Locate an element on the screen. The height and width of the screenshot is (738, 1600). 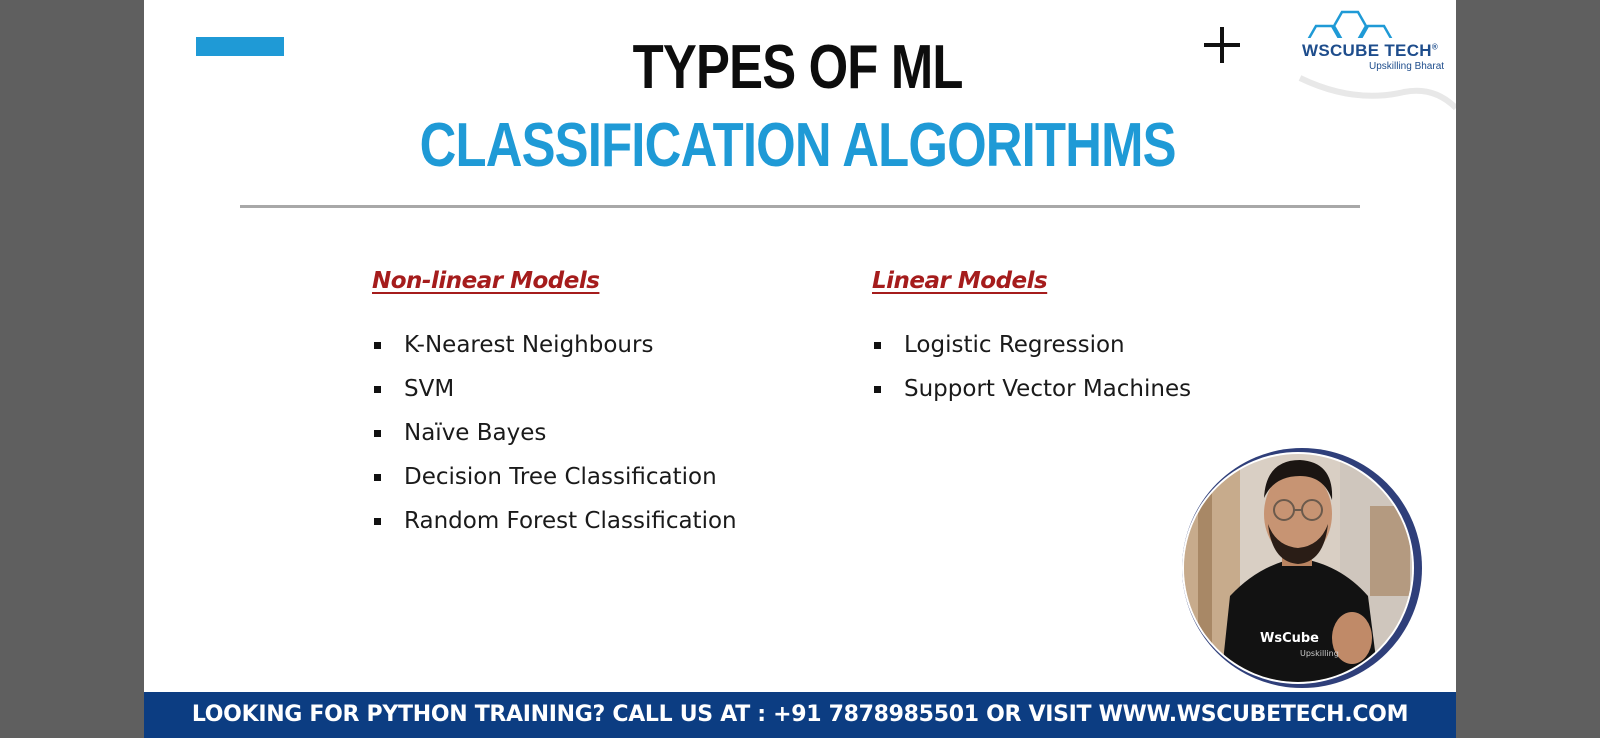
slide-title: TYPES OF ML is located at coordinates (798, 67).